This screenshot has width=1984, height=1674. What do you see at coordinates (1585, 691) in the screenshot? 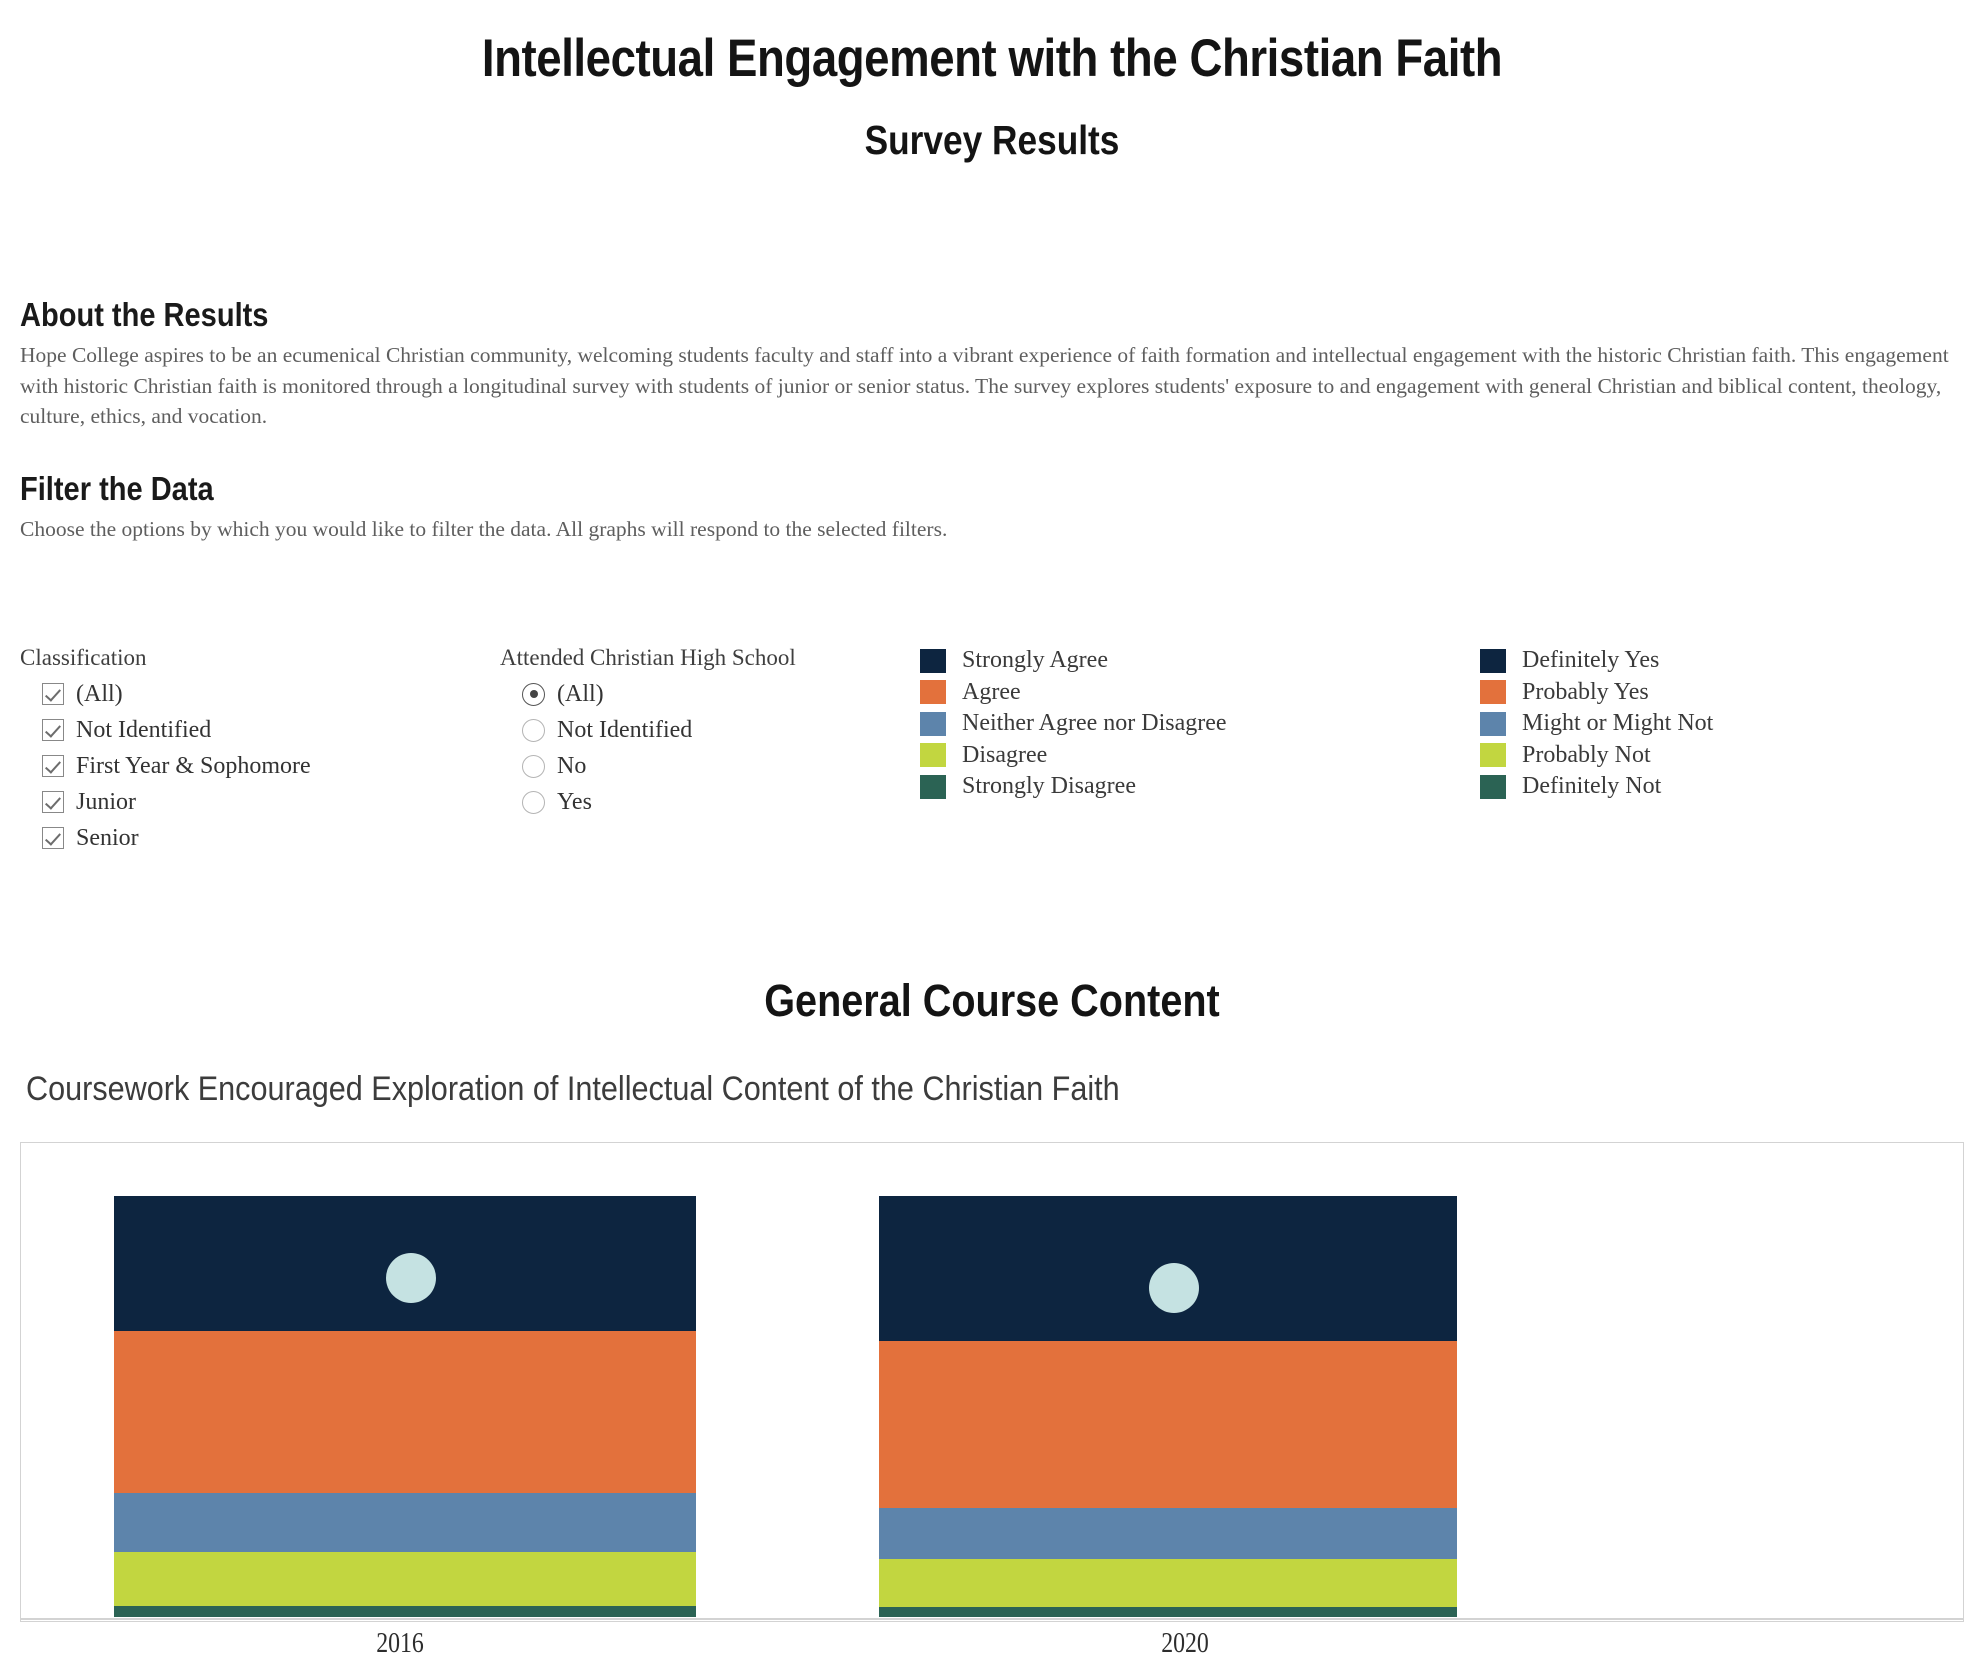
I see `legend-label: Probably Yes` at bounding box center [1585, 691].